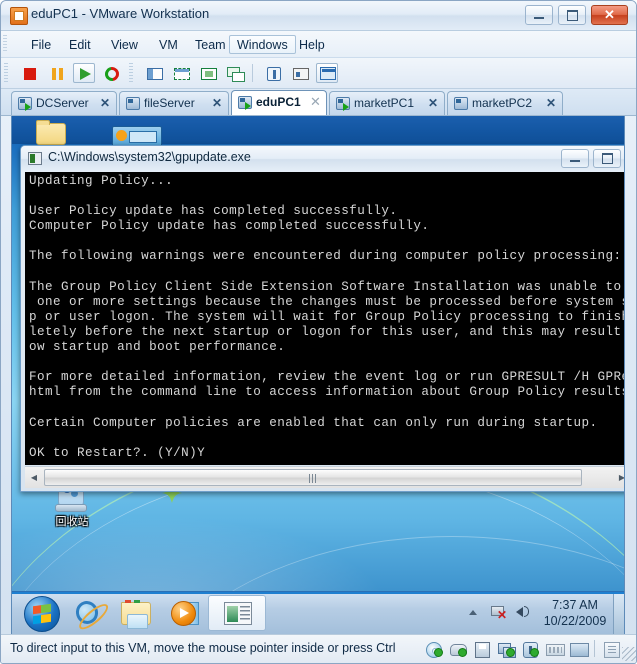  Describe the element at coordinates (618, 614) in the screenshot. I see `show-desktop-button` at that location.